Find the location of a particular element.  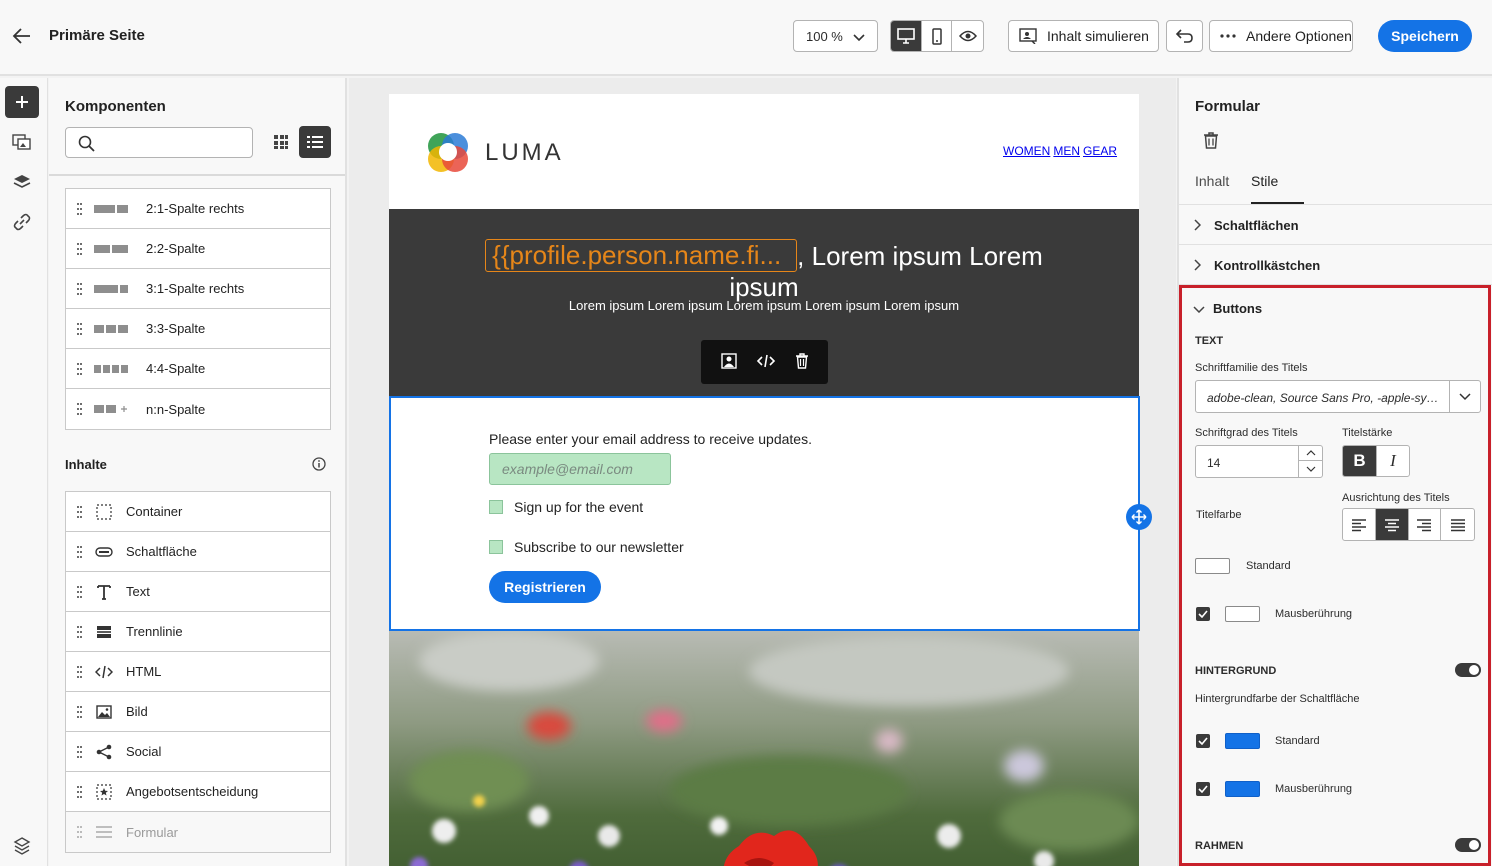

hero-photo is located at coordinates (764, 748).